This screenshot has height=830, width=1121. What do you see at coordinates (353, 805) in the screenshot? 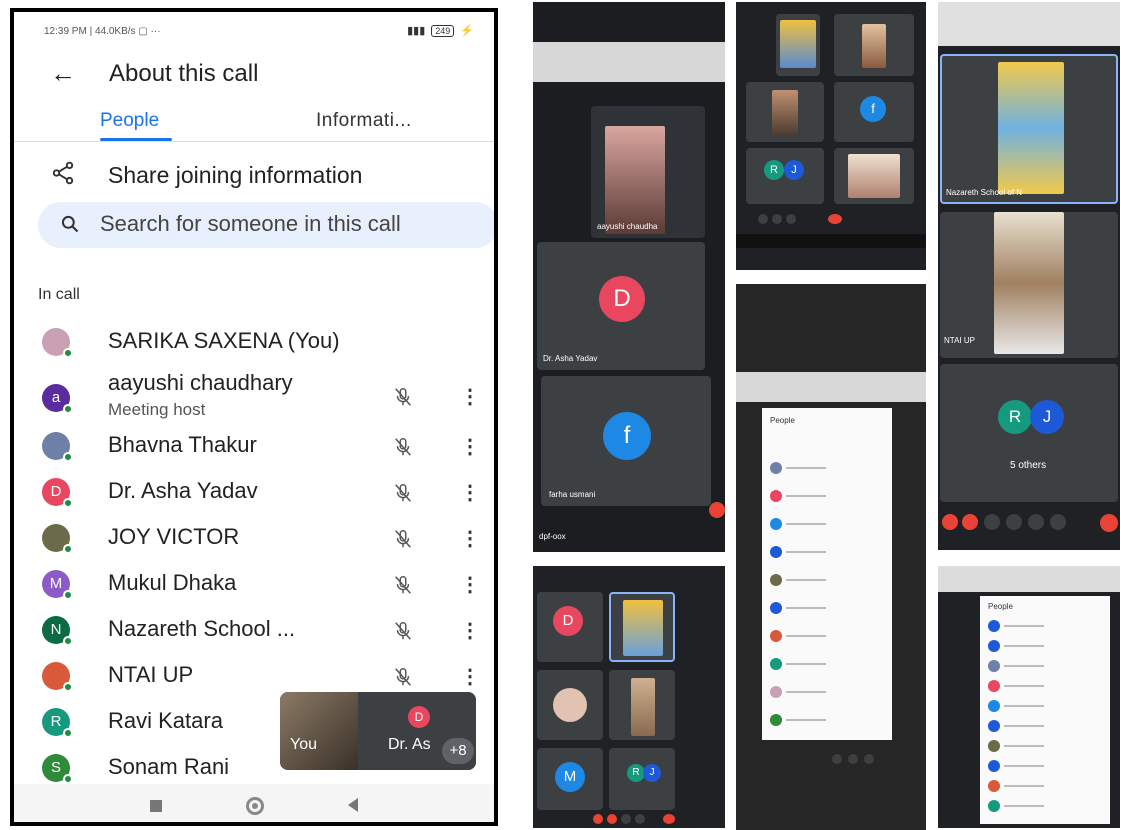
I see `back-button` at bounding box center [353, 805].